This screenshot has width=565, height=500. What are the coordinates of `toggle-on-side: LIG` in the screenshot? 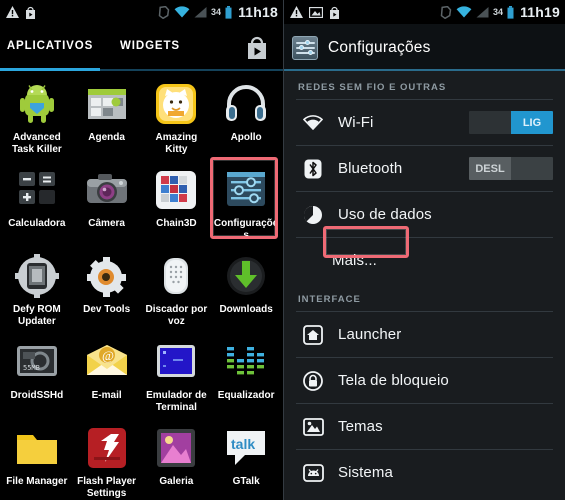 It's located at (532, 122).